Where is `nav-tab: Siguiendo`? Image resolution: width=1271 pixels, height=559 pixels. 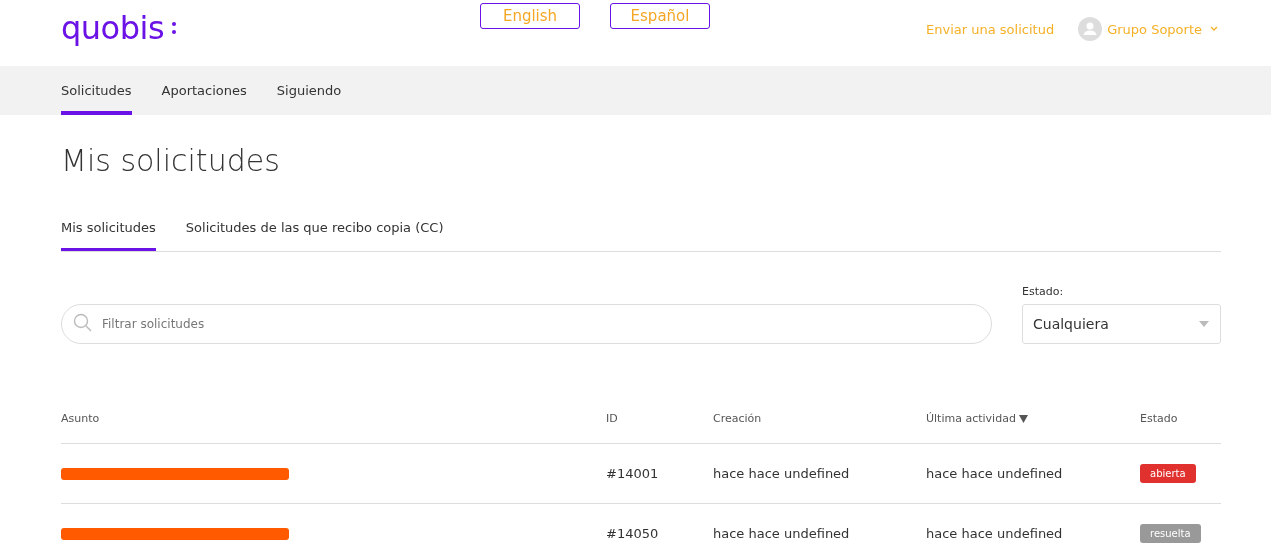 nav-tab: Siguiendo is located at coordinates (309, 90).